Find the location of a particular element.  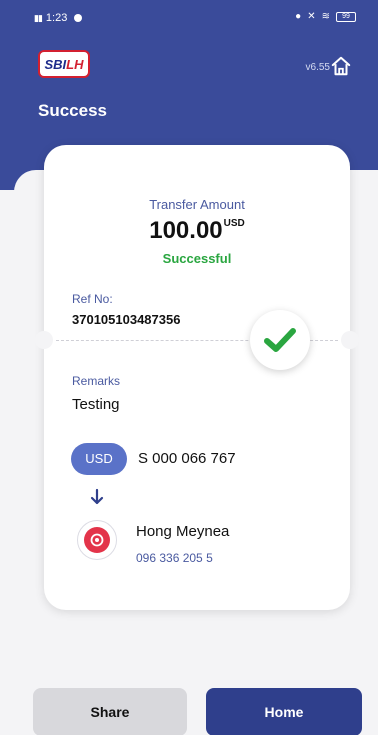

remarks-value: Testing is located at coordinates (96, 404).